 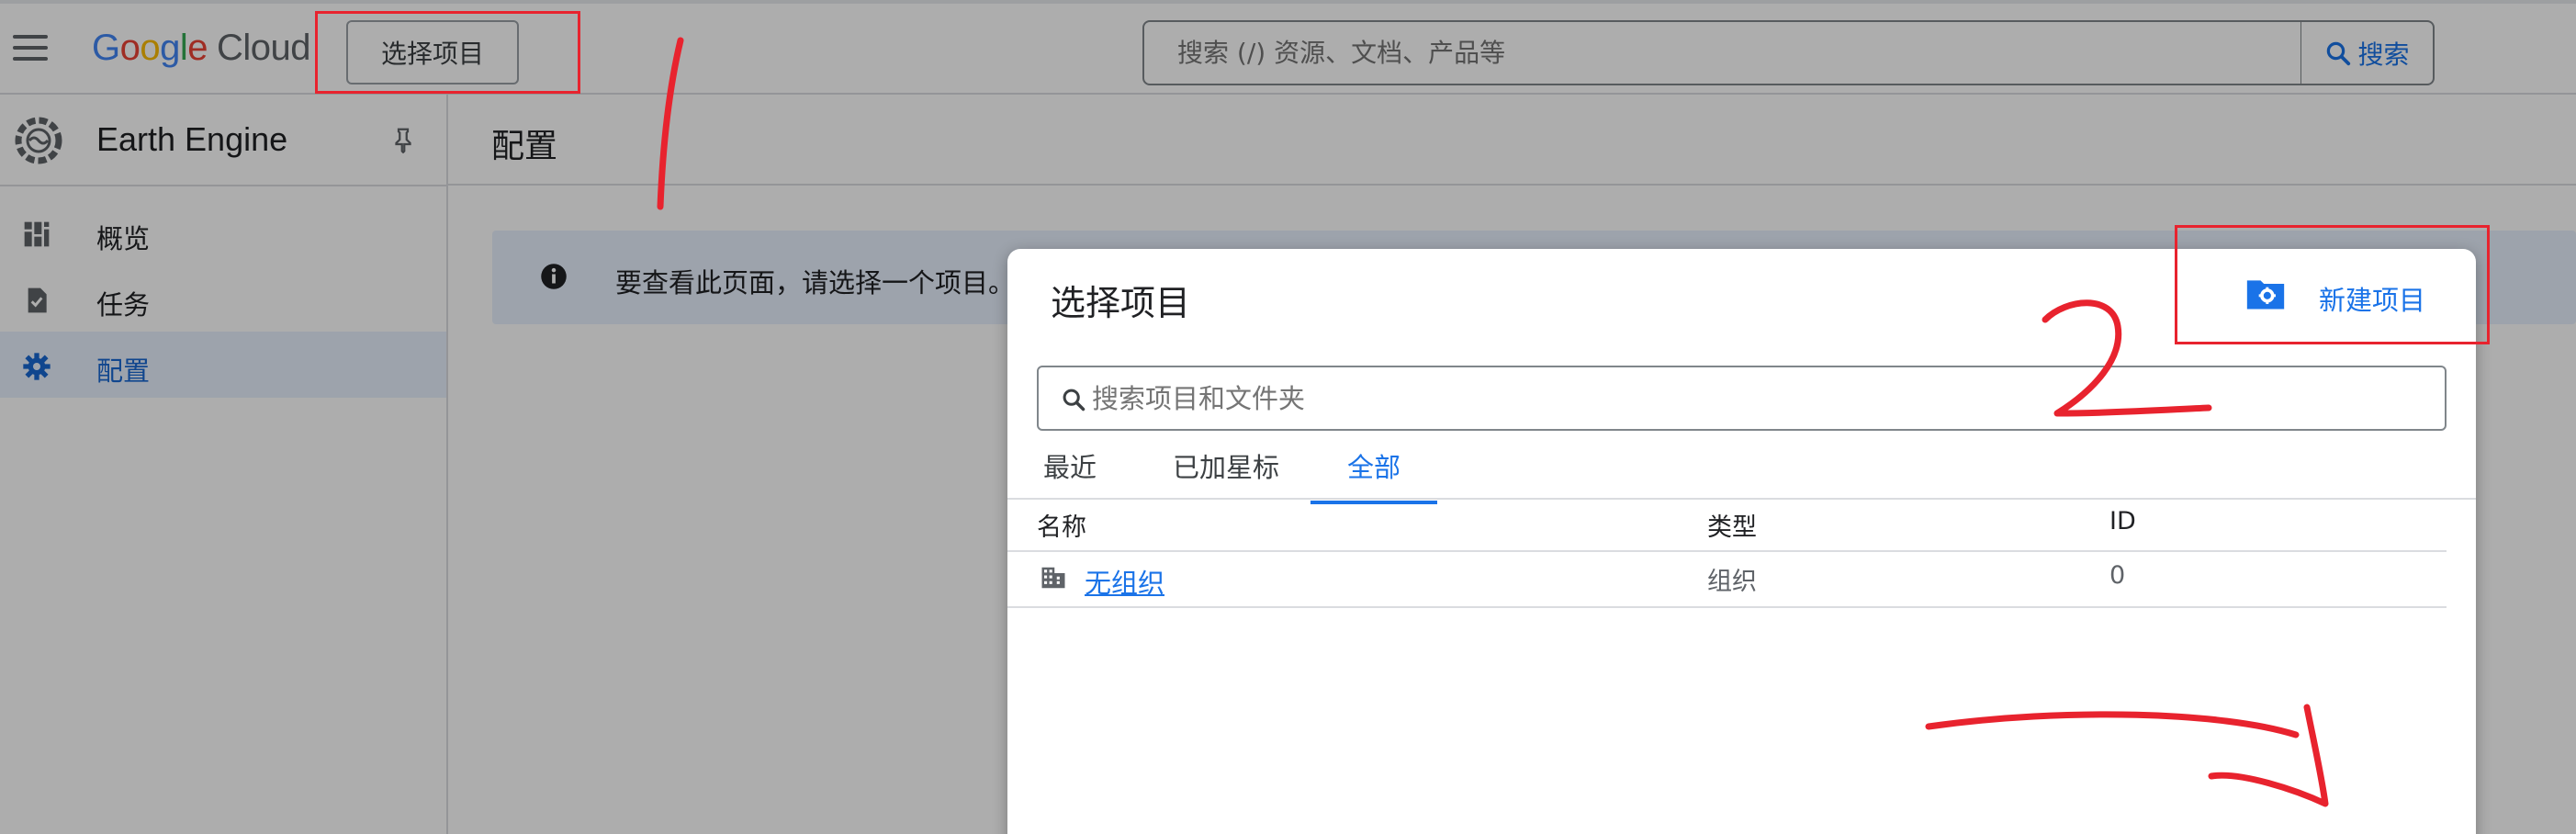 I want to click on organization-link: 无组织, so click(x=1124, y=581).